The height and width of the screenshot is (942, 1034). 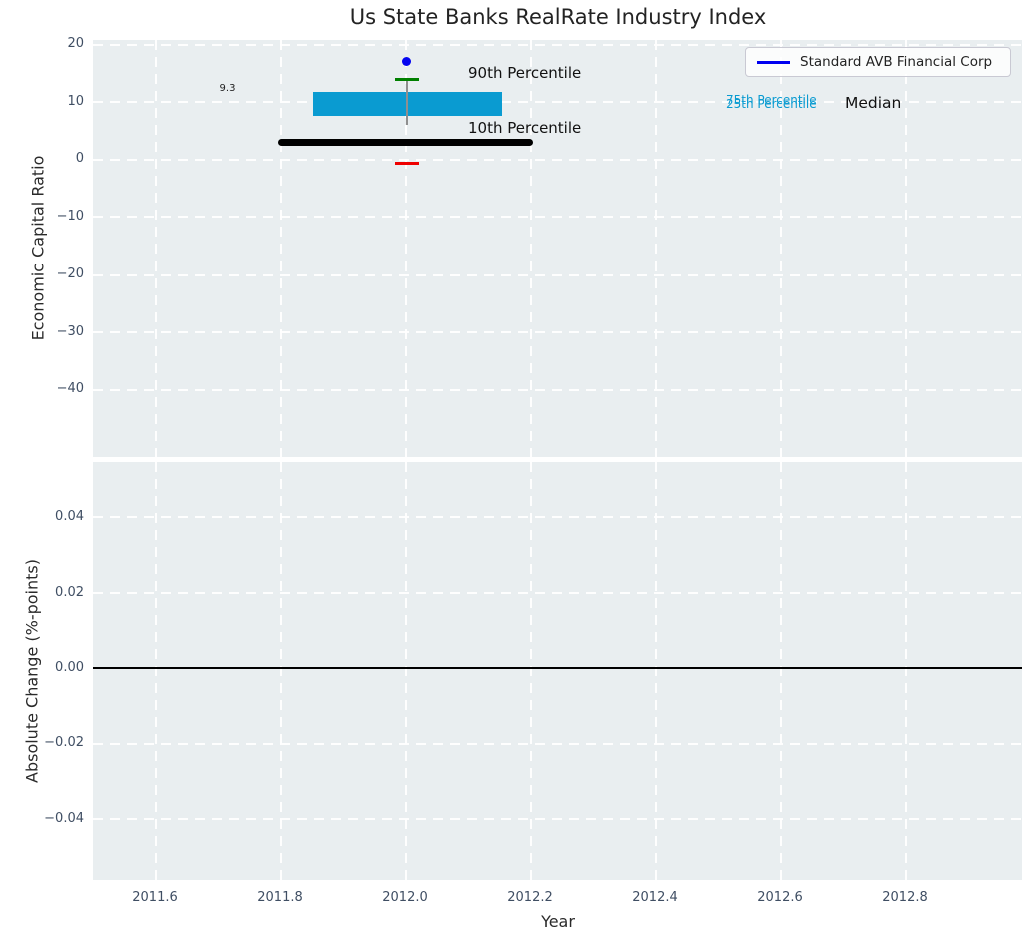 What do you see at coordinates (64, 742) in the screenshot?
I see `y-tick-label: −0.02` at bounding box center [64, 742].